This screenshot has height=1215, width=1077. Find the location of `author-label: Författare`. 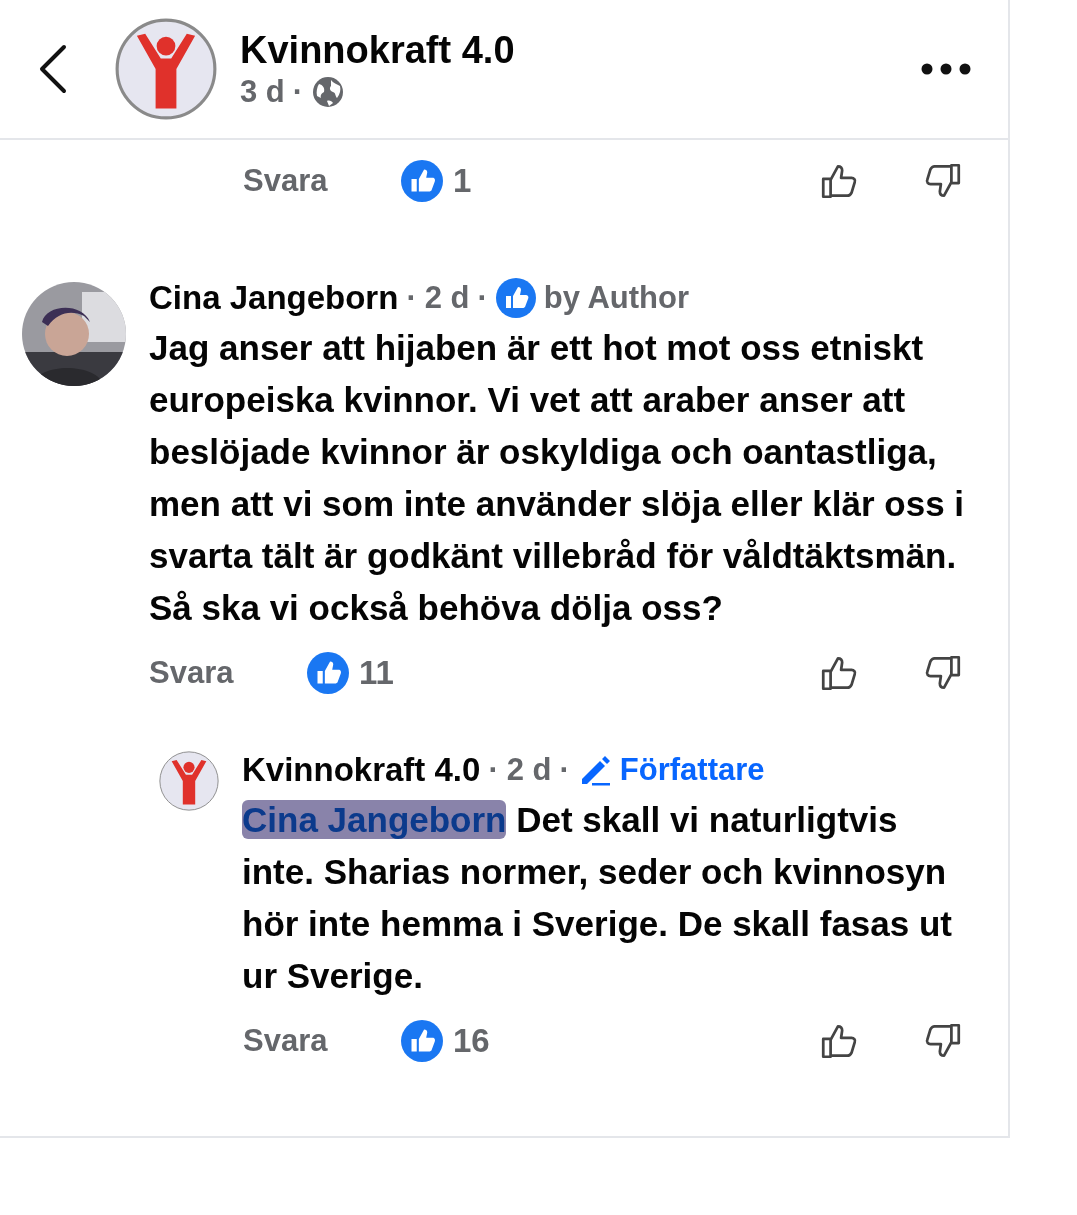

author-label: Författare is located at coordinates (692, 770).